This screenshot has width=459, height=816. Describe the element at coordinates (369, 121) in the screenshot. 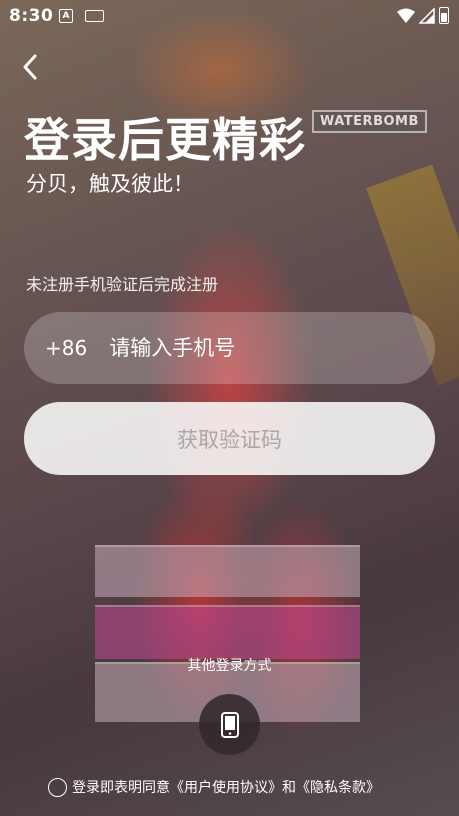

I see `background-watermark-sign: WATERBOMB` at that location.